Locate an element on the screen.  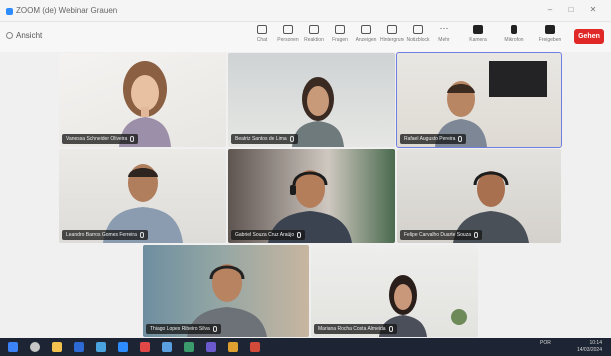
video-tile: Vanessa Schneider Oliveira is located at coordinates (142, 100).